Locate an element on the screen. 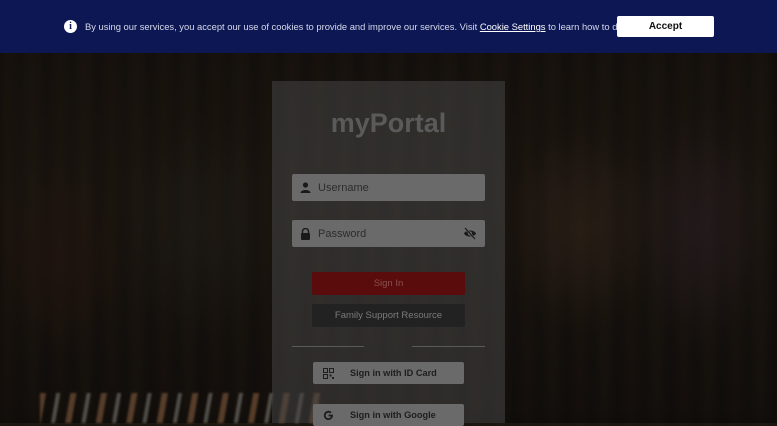  family-support-button: Family Support Resource is located at coordinates (388, 315).